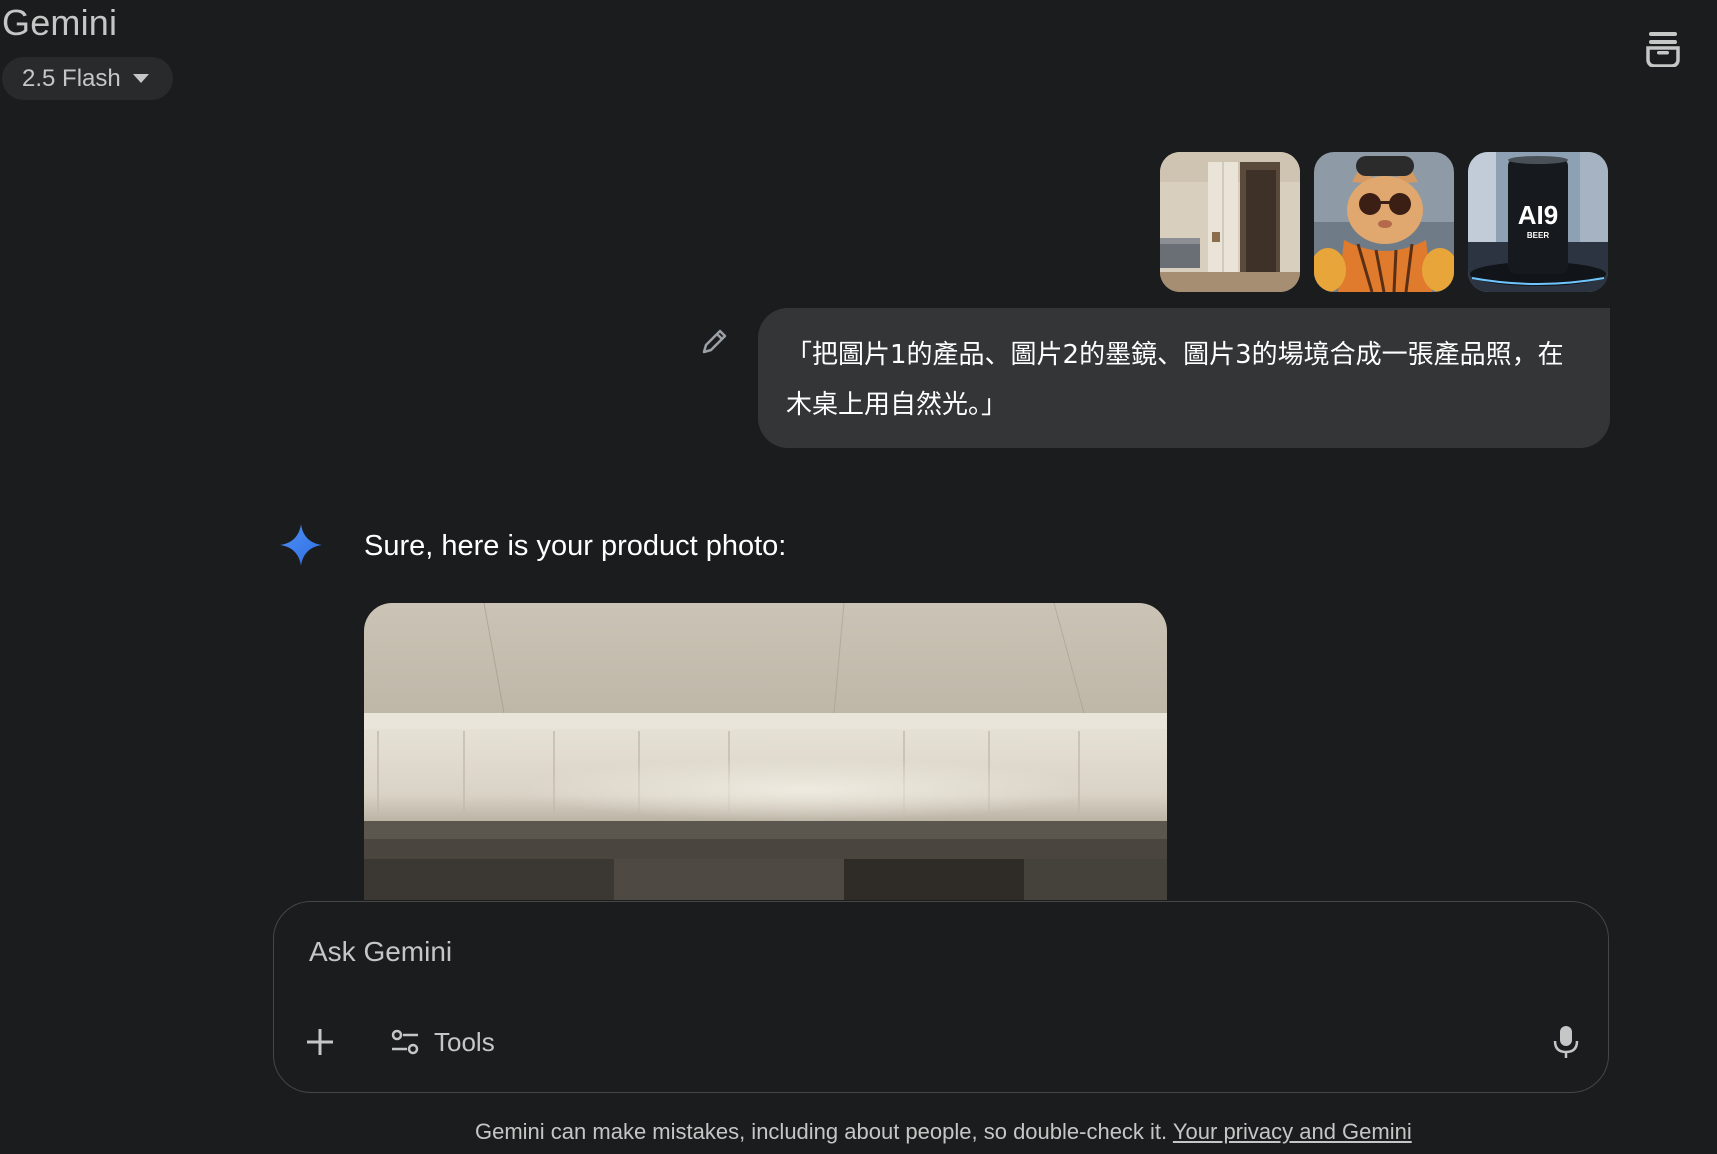 The height and width of the screenshot is (1154, 1717). Describe the element at coordinates (1663, 49) in the screenshot. I see `temporary-chat-icon` at that location.